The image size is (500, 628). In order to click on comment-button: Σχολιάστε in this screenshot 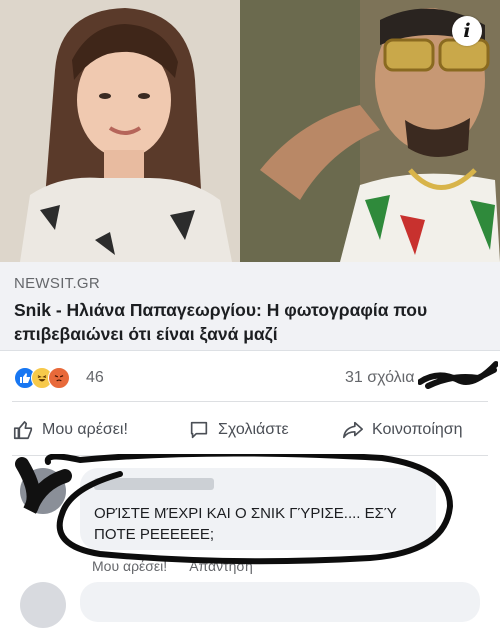, I will do `click(238, 430)`.